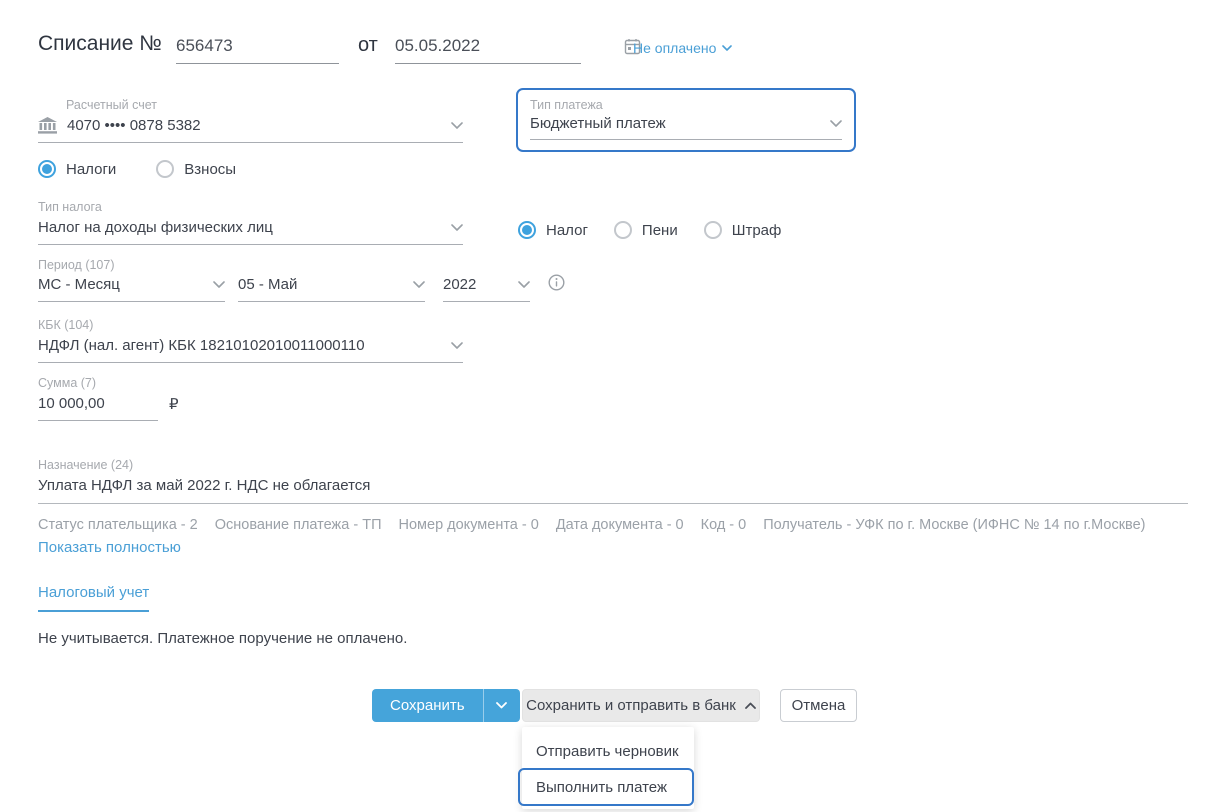 The width and height of the screenshot is (1231, 812). I want to click on show-more-link: Показать полностью, so click(109, 547).